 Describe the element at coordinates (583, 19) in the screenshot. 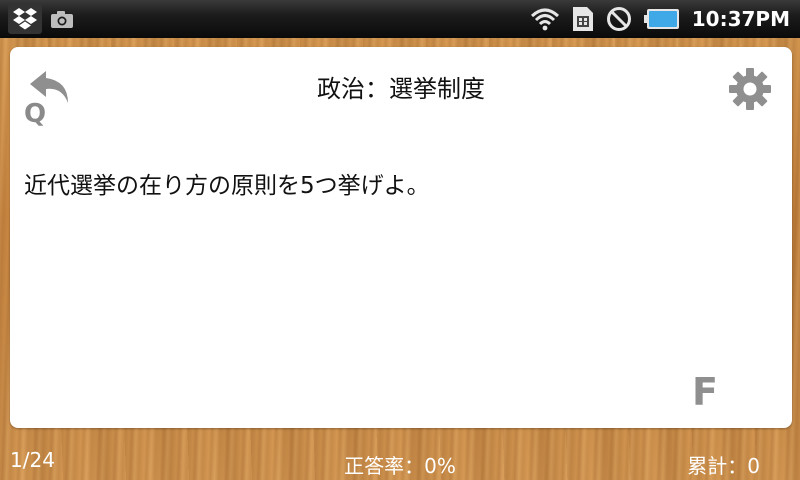

I see `sim-card-icon` at that location.